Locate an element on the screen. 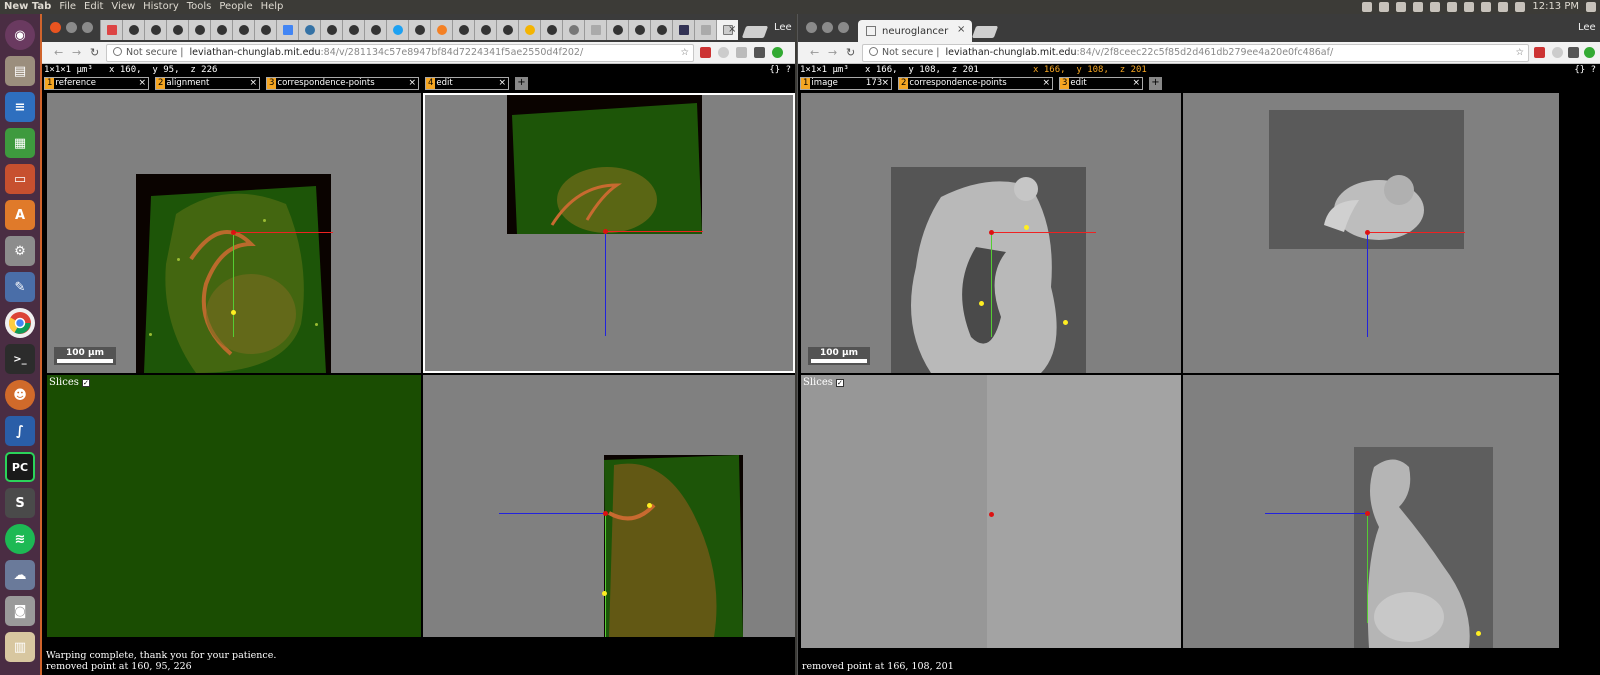  chrome-icon is located at coordinates (20, 323).